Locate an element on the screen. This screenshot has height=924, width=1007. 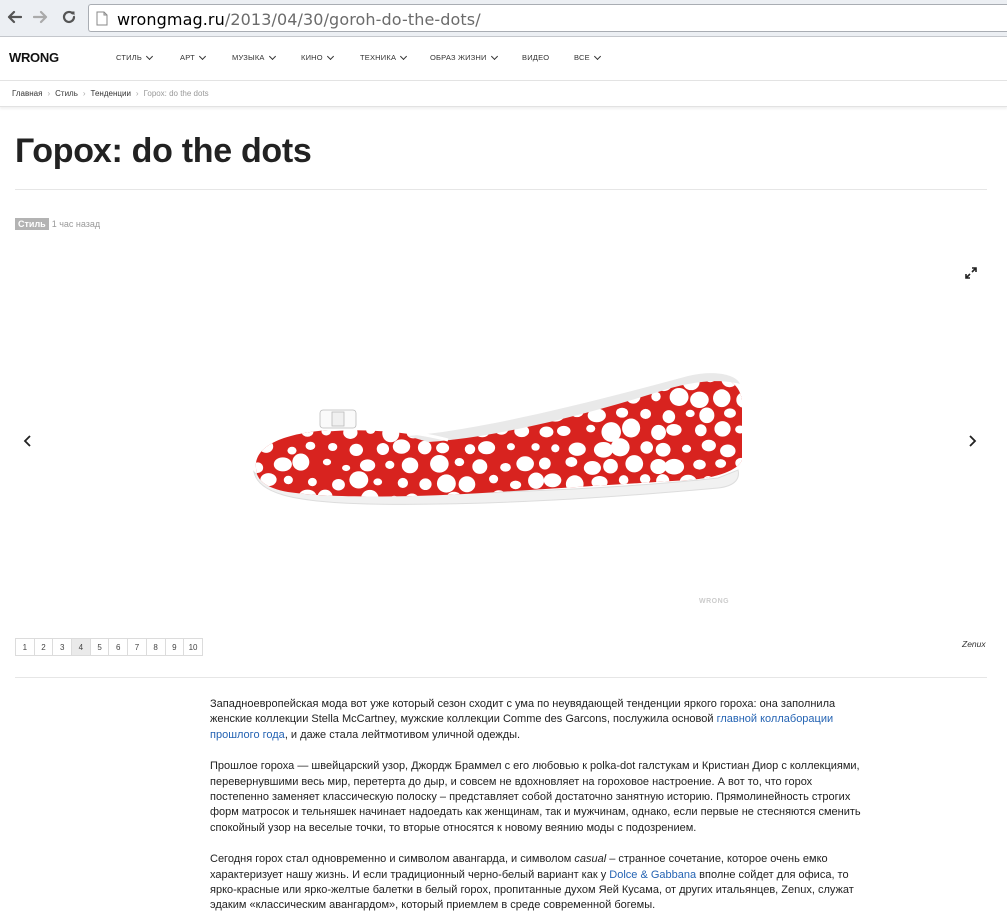
nav-item-music: МУЗЫКА is located at coordinates (254, 57).